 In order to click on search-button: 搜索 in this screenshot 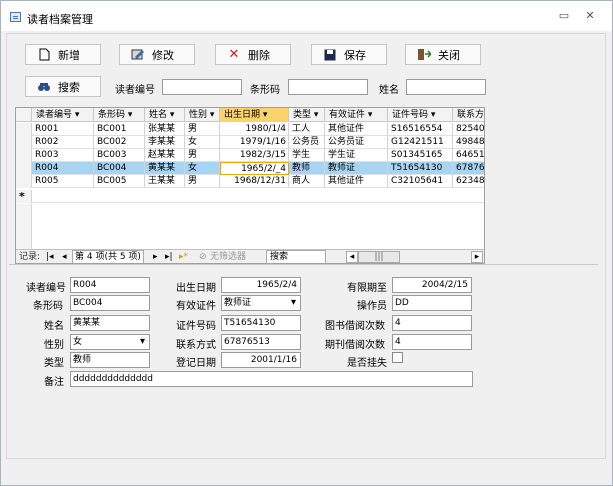, I will do `click(63, 86)`.